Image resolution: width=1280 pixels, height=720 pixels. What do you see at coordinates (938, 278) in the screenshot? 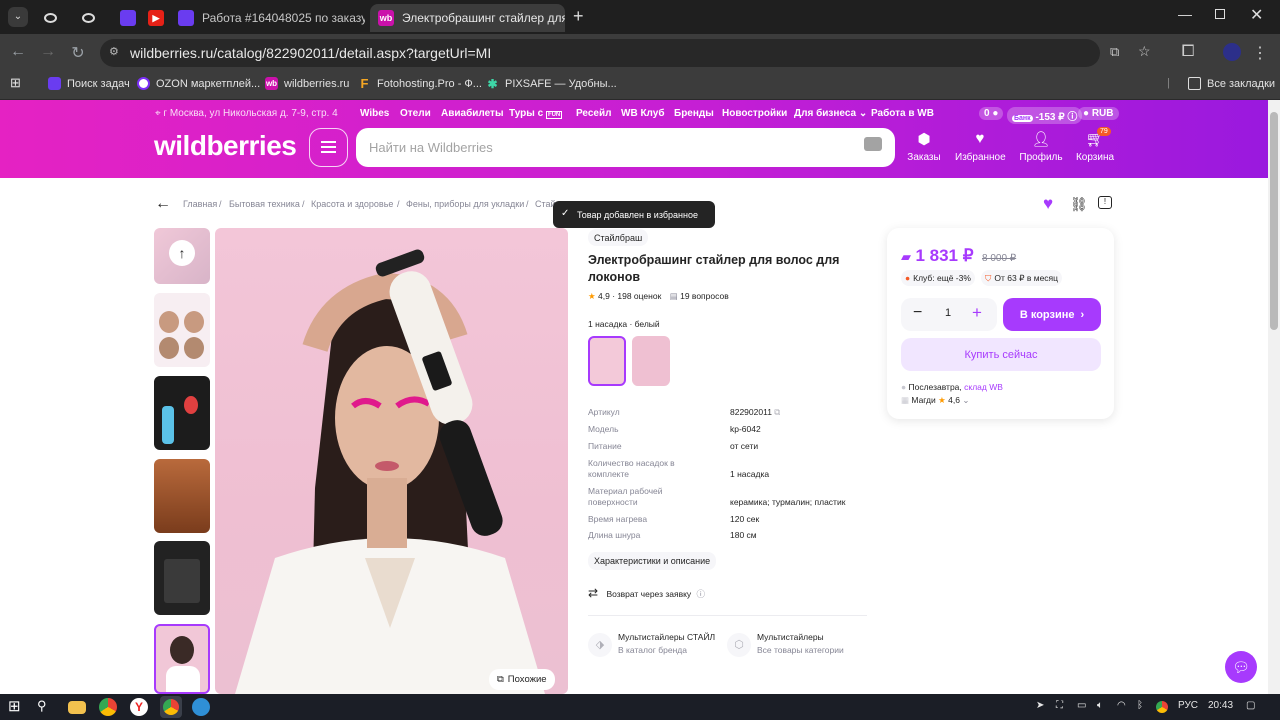
I see `club-discount-badge: ● Клуб: ещё -3%` at bounding box center [938, 278].